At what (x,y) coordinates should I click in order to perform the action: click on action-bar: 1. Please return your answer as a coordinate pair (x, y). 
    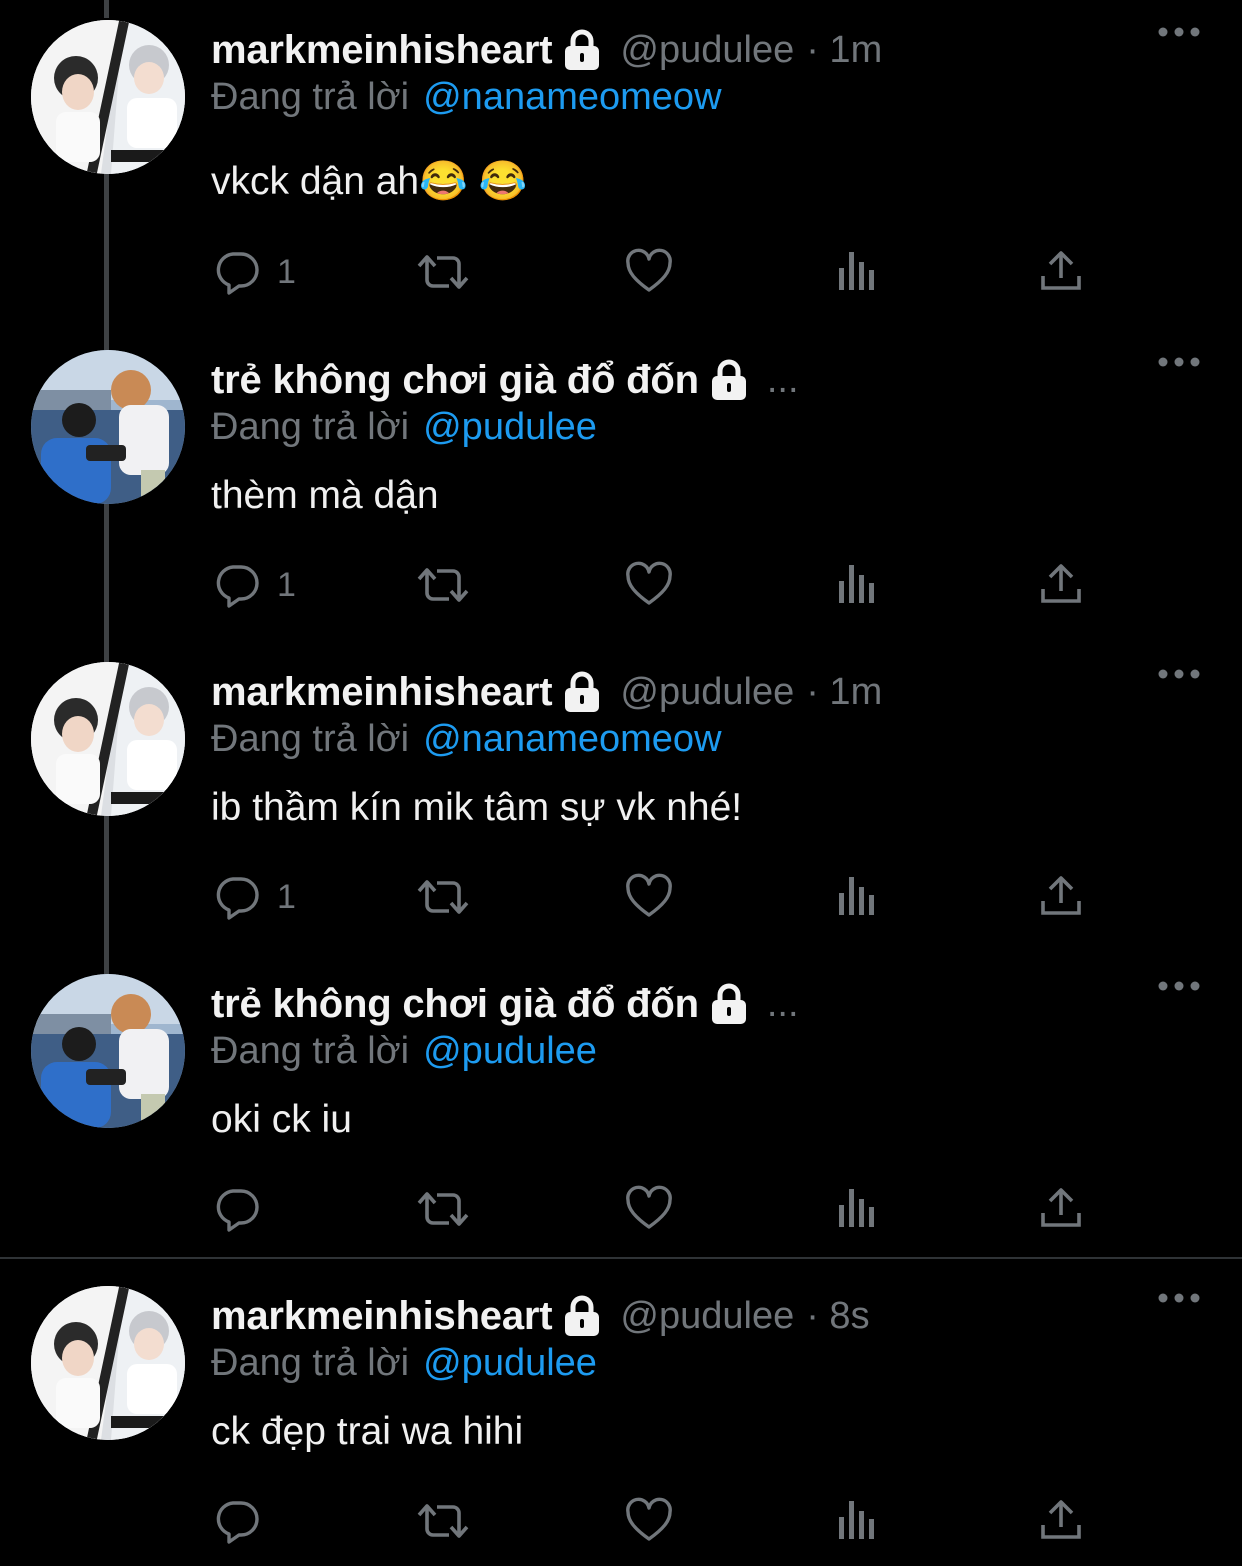
    Looking at the image, I should click on (661, 897).